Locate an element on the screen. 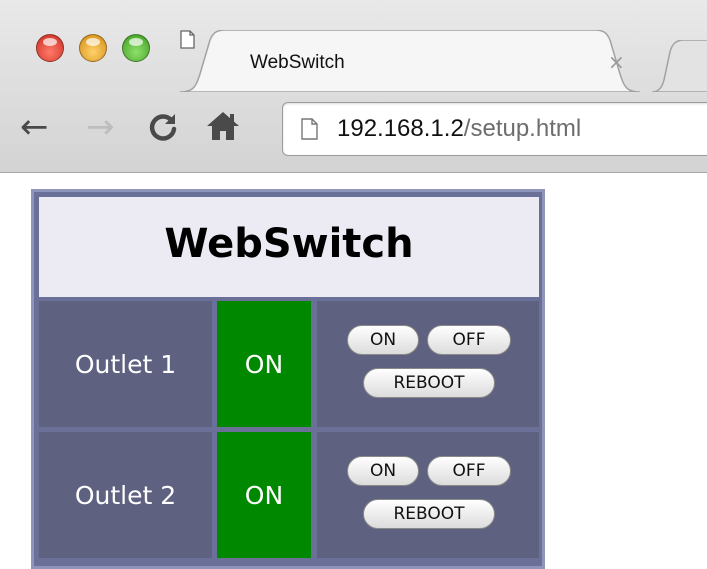 The image size is (707, 569). url-text: 192.168.1.2/setup.html is located at coordinates (459, 129).